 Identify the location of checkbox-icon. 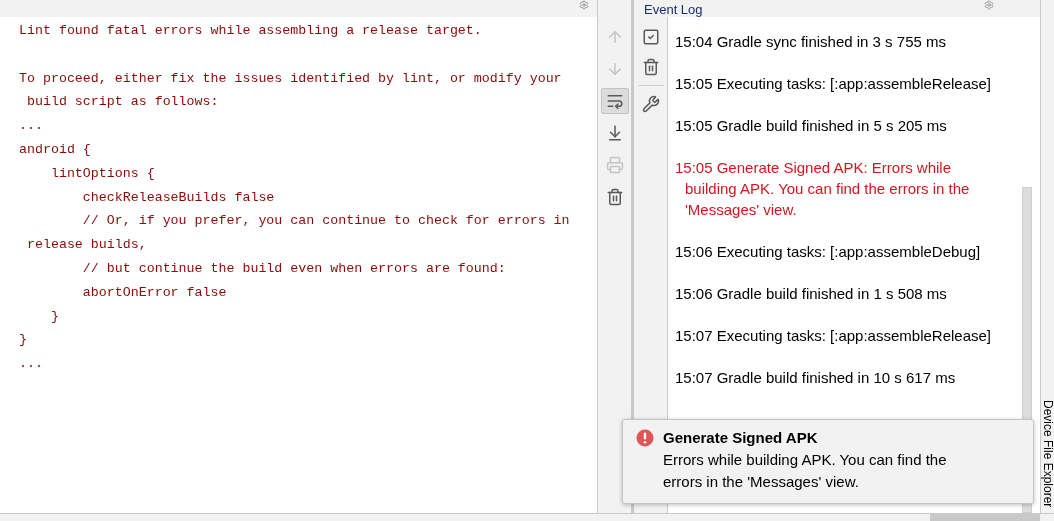
(650, 37).